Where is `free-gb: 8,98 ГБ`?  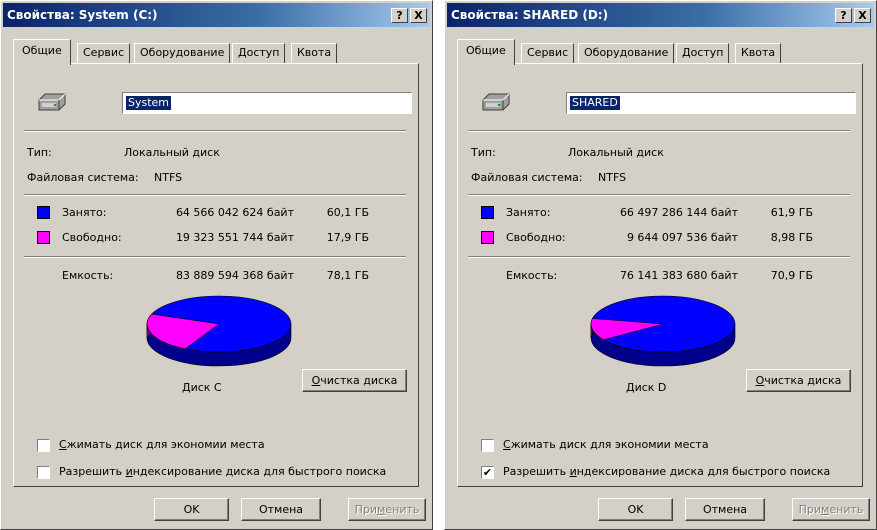
free-gb: 8,98 ГБ is located at coordinates (791, 237).